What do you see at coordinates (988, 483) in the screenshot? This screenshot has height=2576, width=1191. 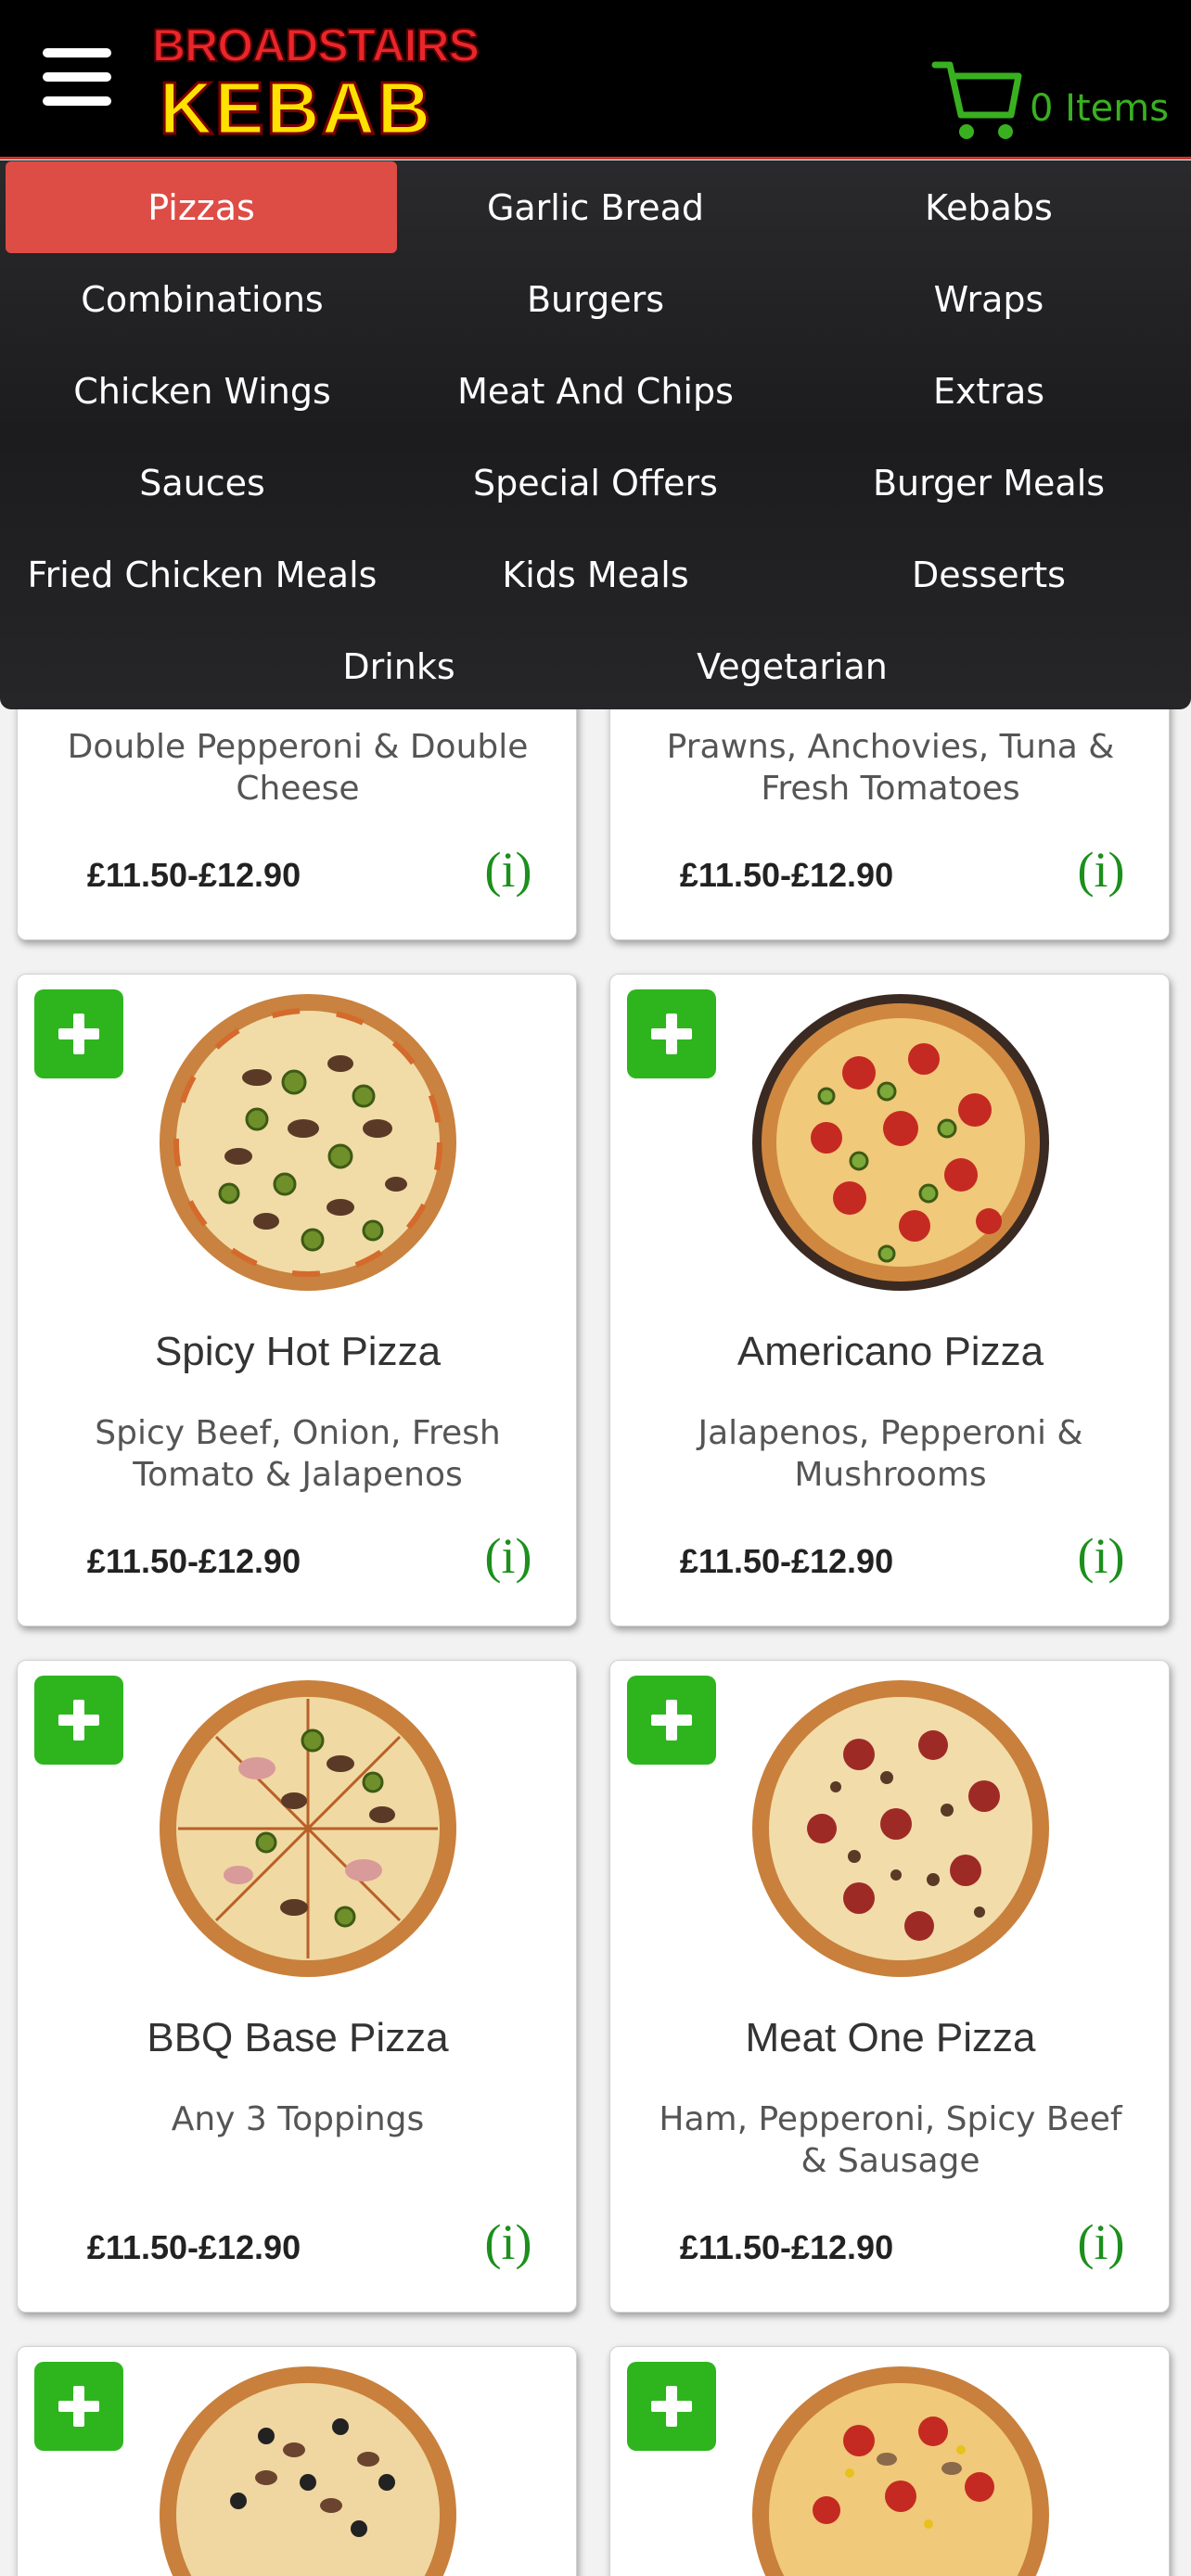 I see `category-burger-meals: Burger Meals` at bounding box center [988, 483].